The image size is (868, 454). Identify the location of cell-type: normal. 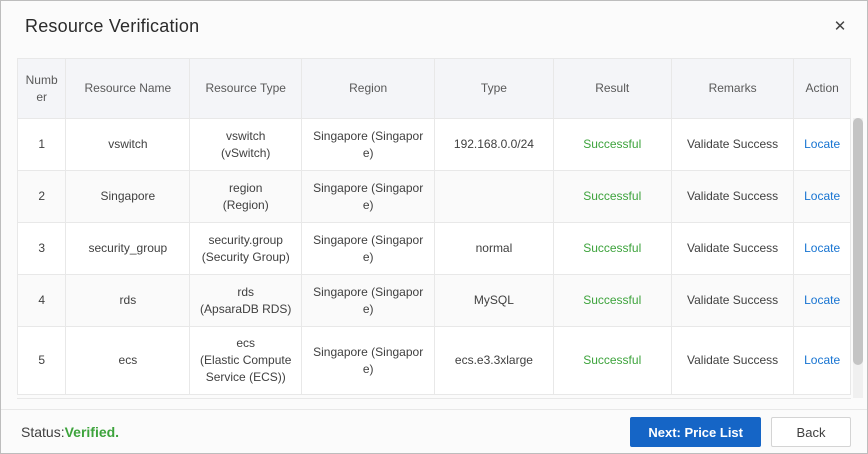
(494, 248).